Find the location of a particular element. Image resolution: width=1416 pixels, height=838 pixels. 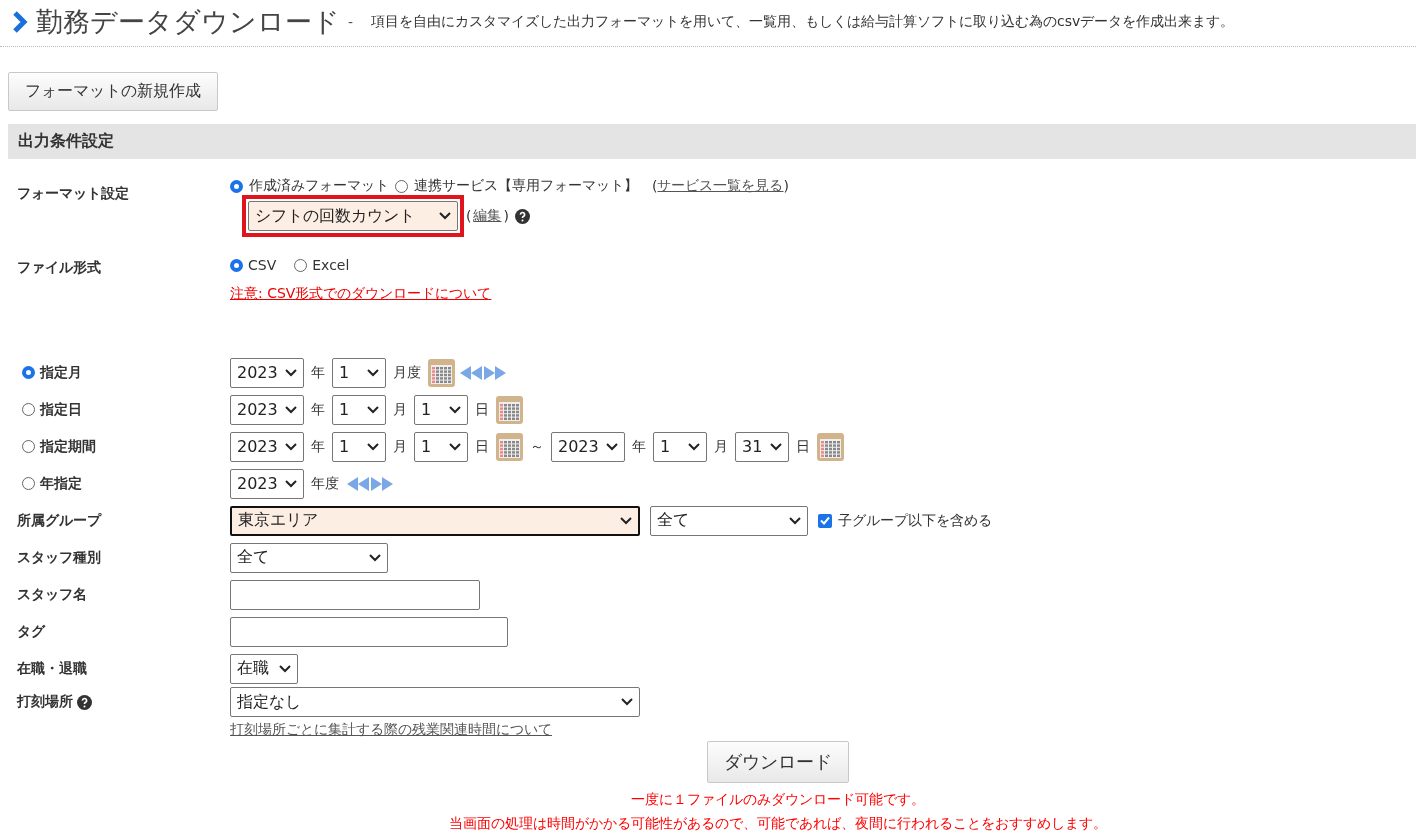

service-list-link: サービス一覧を見る is located at coordinates (720, 186).